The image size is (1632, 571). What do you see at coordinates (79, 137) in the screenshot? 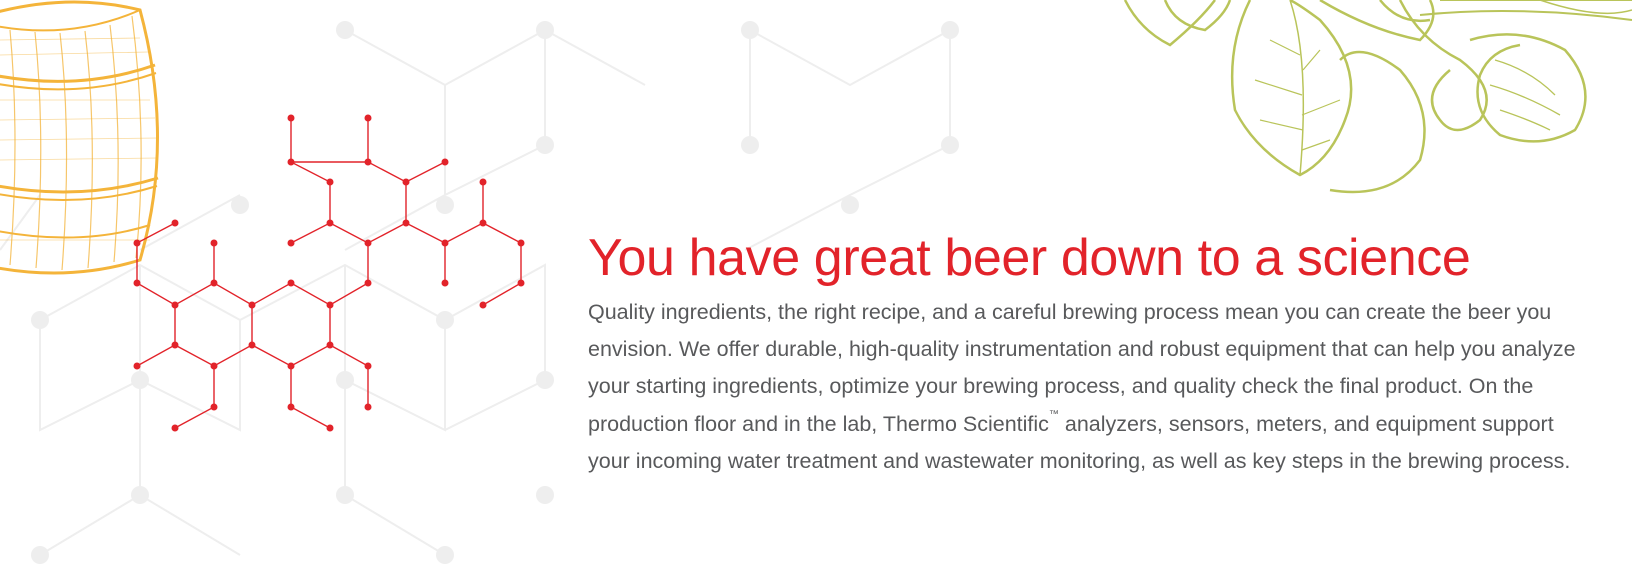
I see `barrel-illustration` at bounding box center [79, 137].